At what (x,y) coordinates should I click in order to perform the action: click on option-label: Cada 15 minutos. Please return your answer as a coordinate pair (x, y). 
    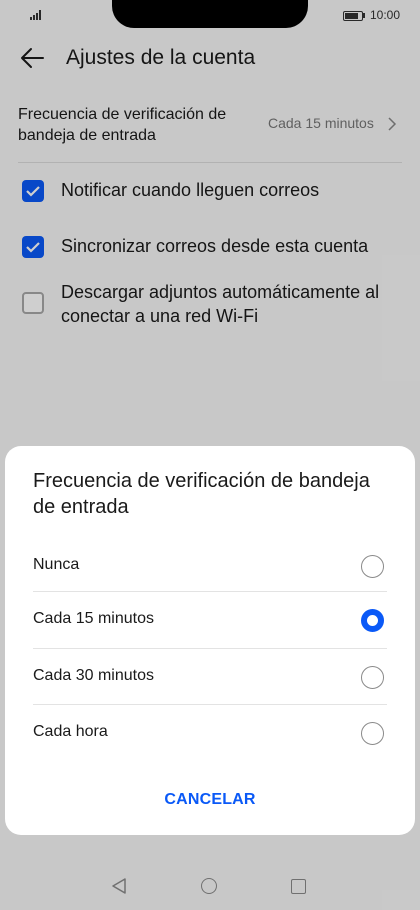
    Looking at the image, I should click on (93, 618).